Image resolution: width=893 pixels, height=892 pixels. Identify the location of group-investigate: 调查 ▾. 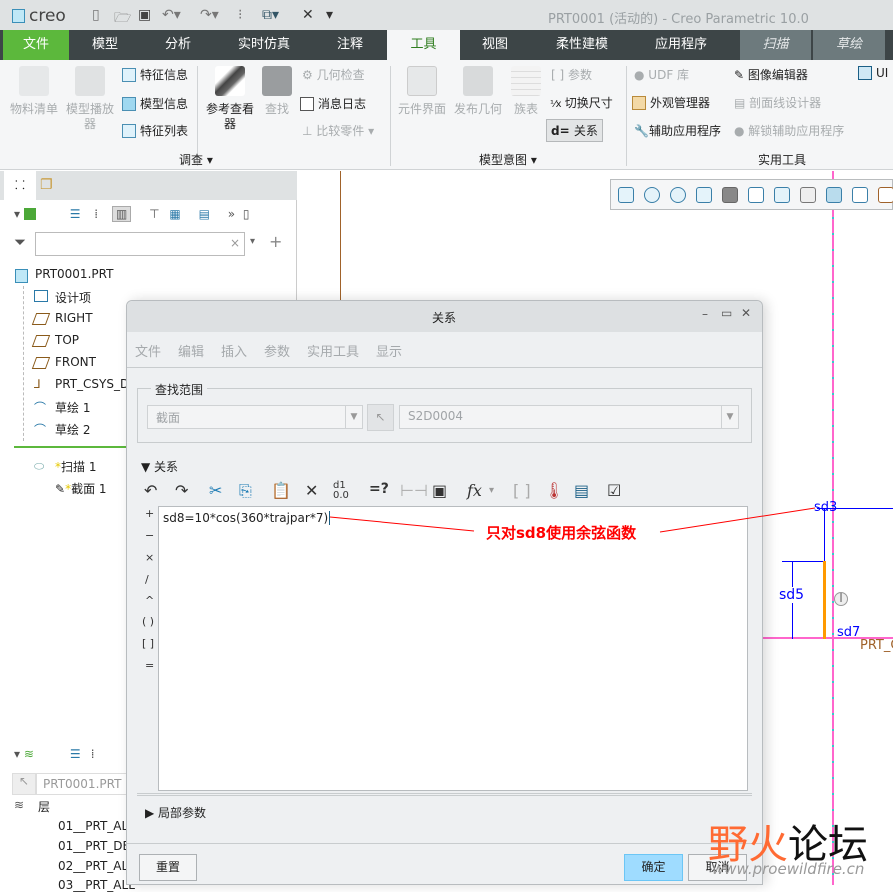
(196, 159).